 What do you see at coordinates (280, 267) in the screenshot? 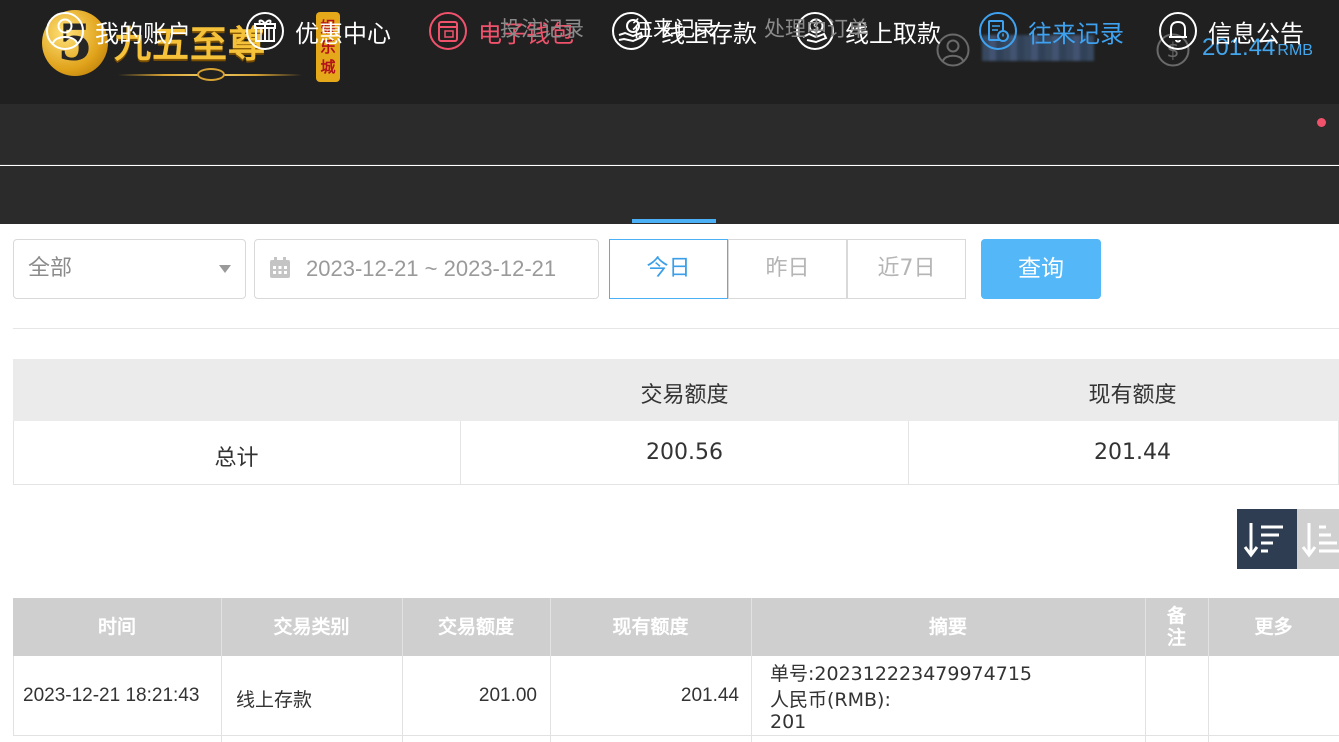
I see `calendar-icon` at bounding box center [280, 267].